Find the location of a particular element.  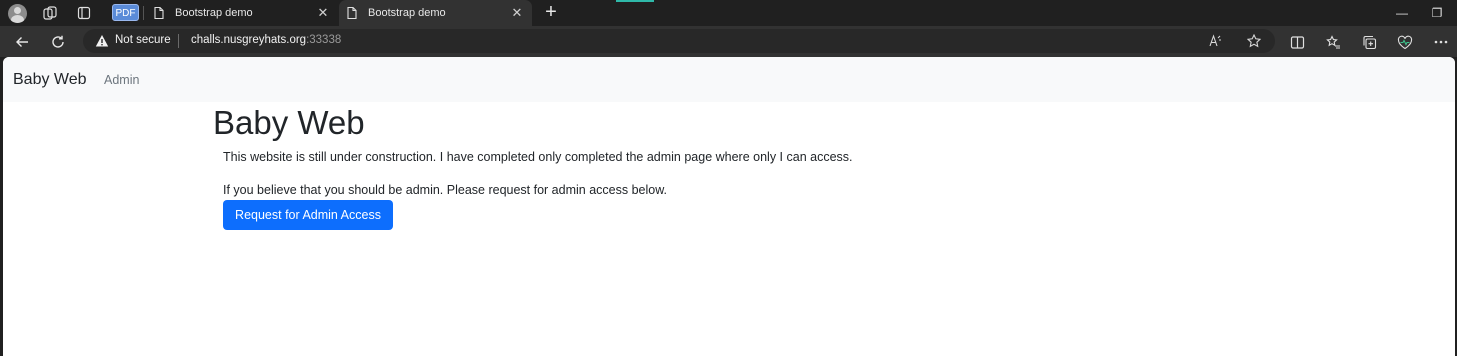

security-label: Not secure is located at coordinates (143, 40).